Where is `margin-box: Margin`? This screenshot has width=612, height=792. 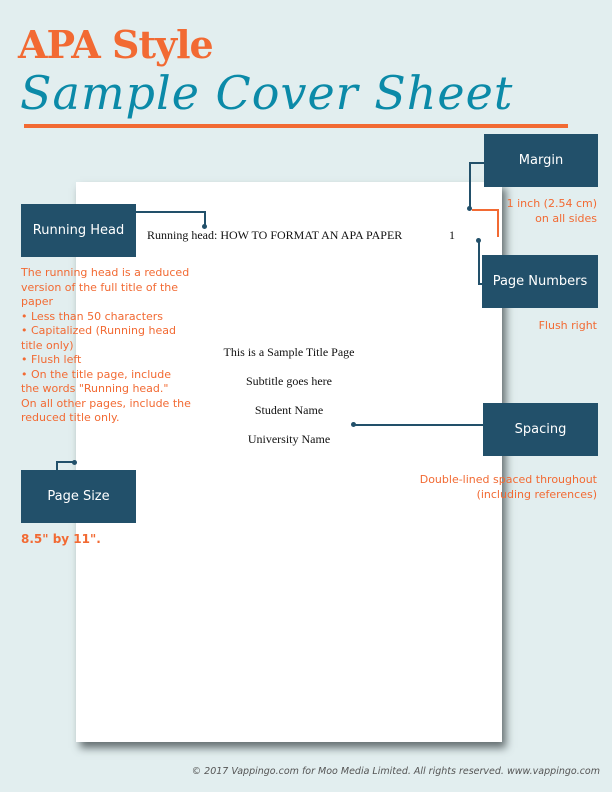 margin-box: Margin is located at coordinates (541, 160).